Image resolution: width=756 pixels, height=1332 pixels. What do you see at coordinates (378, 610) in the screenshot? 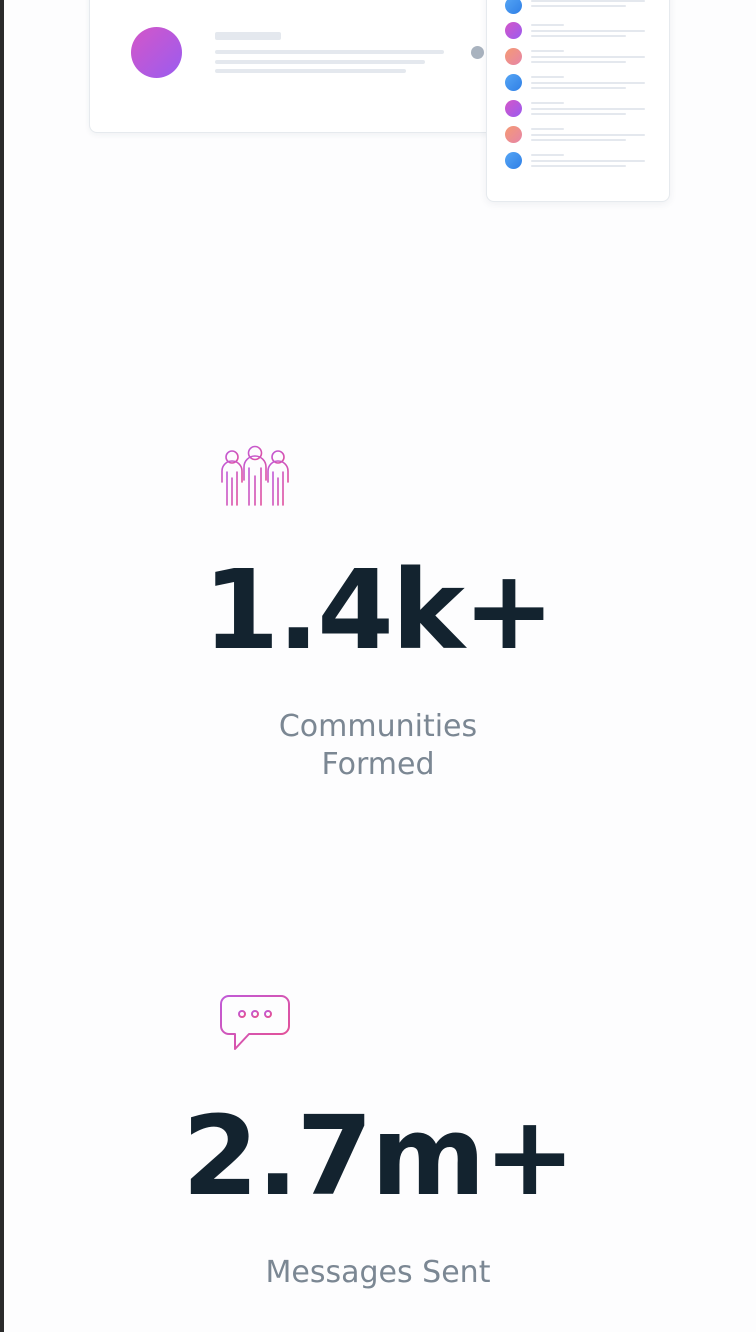
I see `stat-value: 1.4k+` at bounding box center [378, 610].